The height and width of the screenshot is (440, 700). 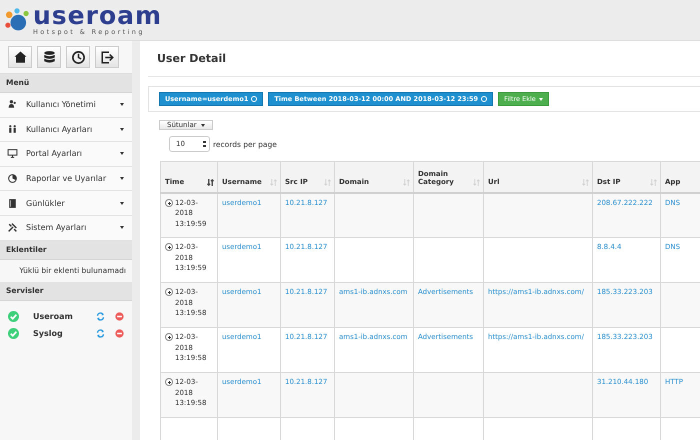 I want to click on sort-icon, so click(x=210, y=182).